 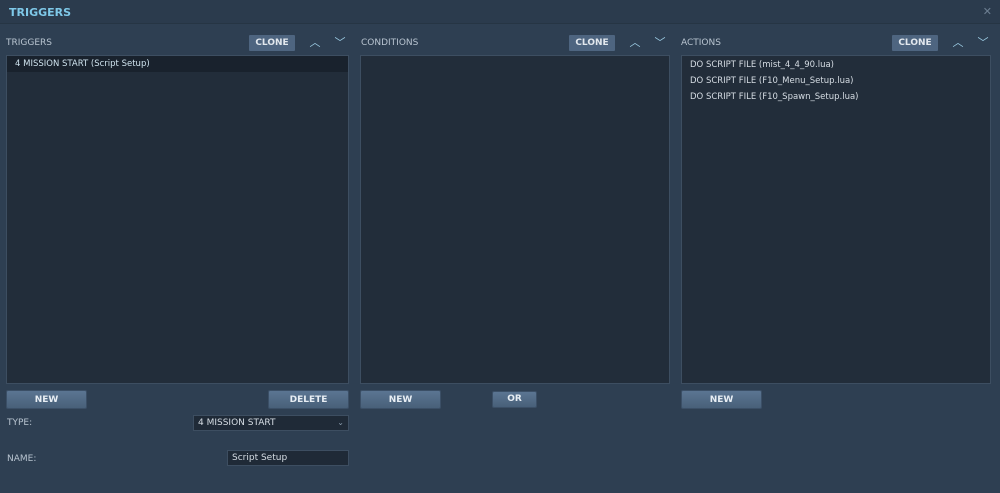 What do you see at coordinates (340, 43) in the screenshot?
I see `triggers-move-down-icon: ﹀` at bounding box center [340, 43].